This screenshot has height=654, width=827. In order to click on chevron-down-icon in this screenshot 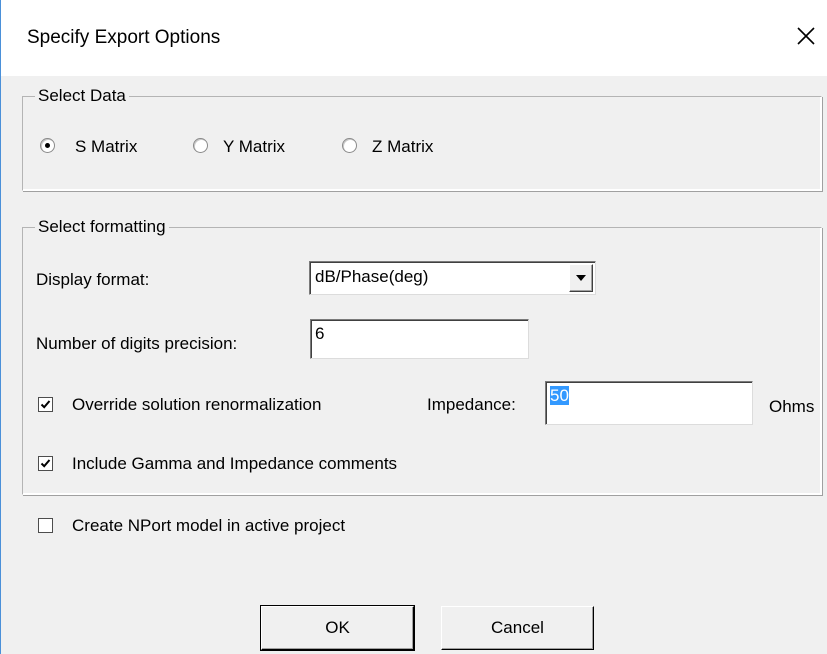, I will do `click(581, 278)`.